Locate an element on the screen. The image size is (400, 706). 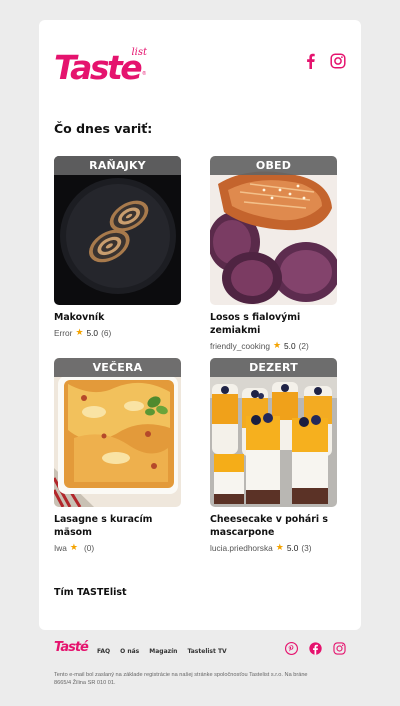
recipe-rating-count: (6) is located at coordinates (106, 332).